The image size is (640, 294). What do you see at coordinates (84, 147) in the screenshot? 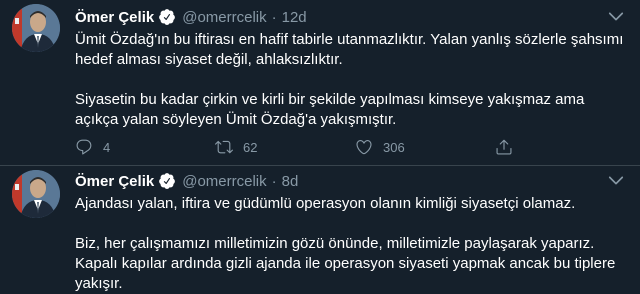
I see `reply-icon` at bounding box center [84, 147].